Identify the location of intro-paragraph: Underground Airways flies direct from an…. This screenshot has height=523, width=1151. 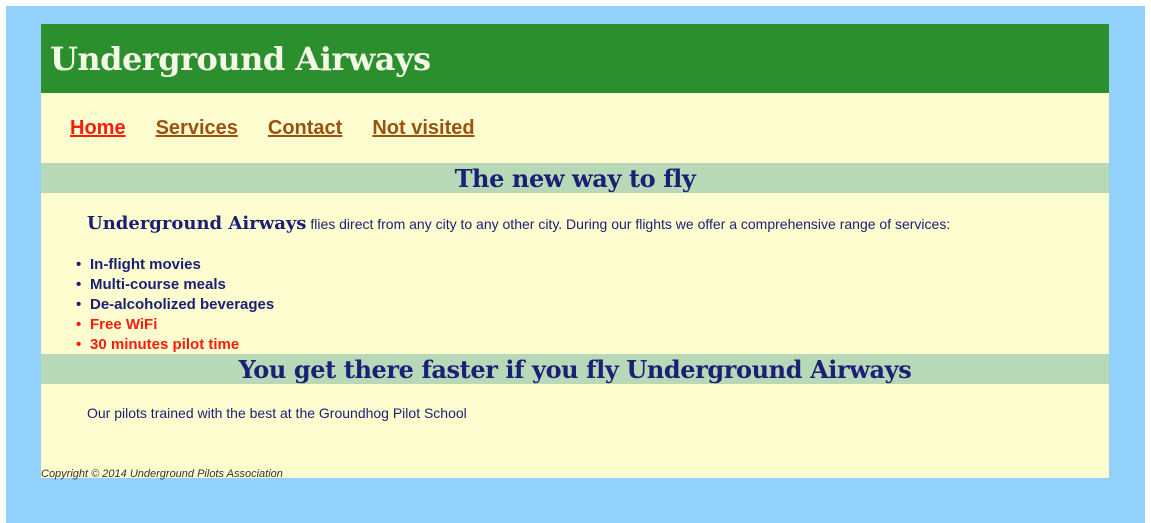
(575, 216).